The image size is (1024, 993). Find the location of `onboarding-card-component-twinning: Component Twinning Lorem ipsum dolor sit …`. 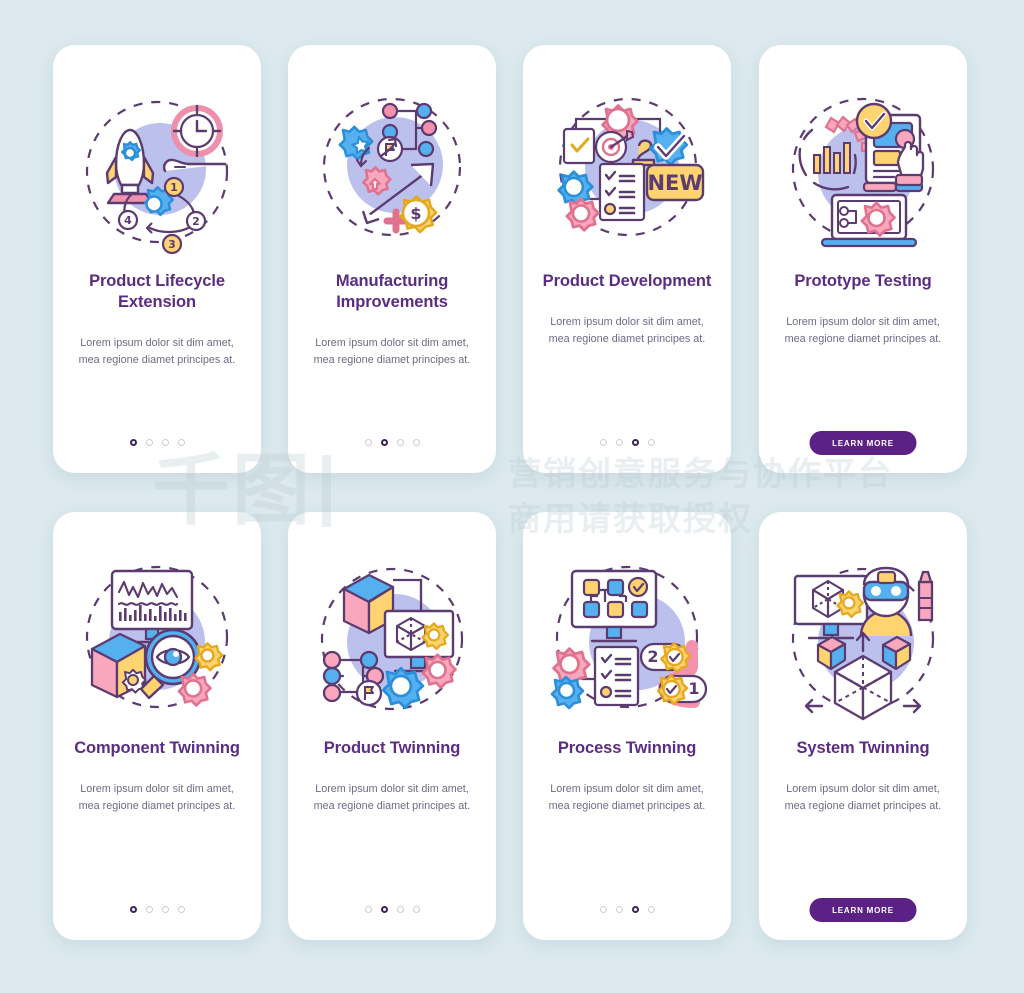

onboarding-card-component-twinning: Component Twinning Lorem ipsum dolor sit … is located at coordinates (157, 726).